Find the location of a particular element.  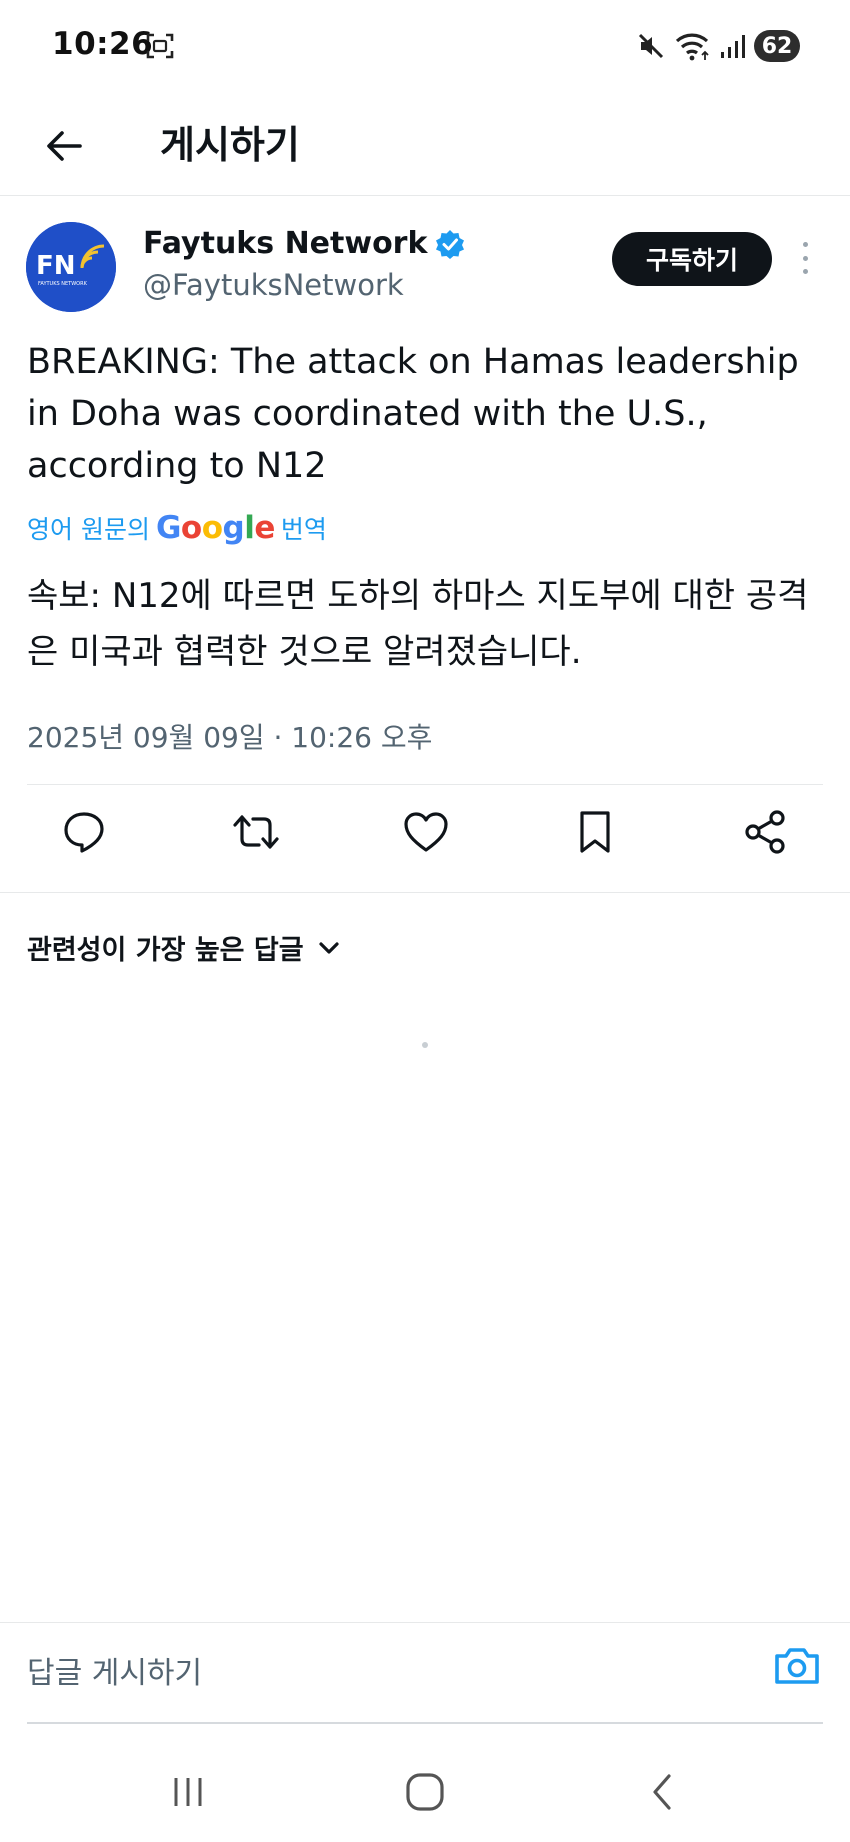

bookmark-icon is located at coordinates (595, 832).